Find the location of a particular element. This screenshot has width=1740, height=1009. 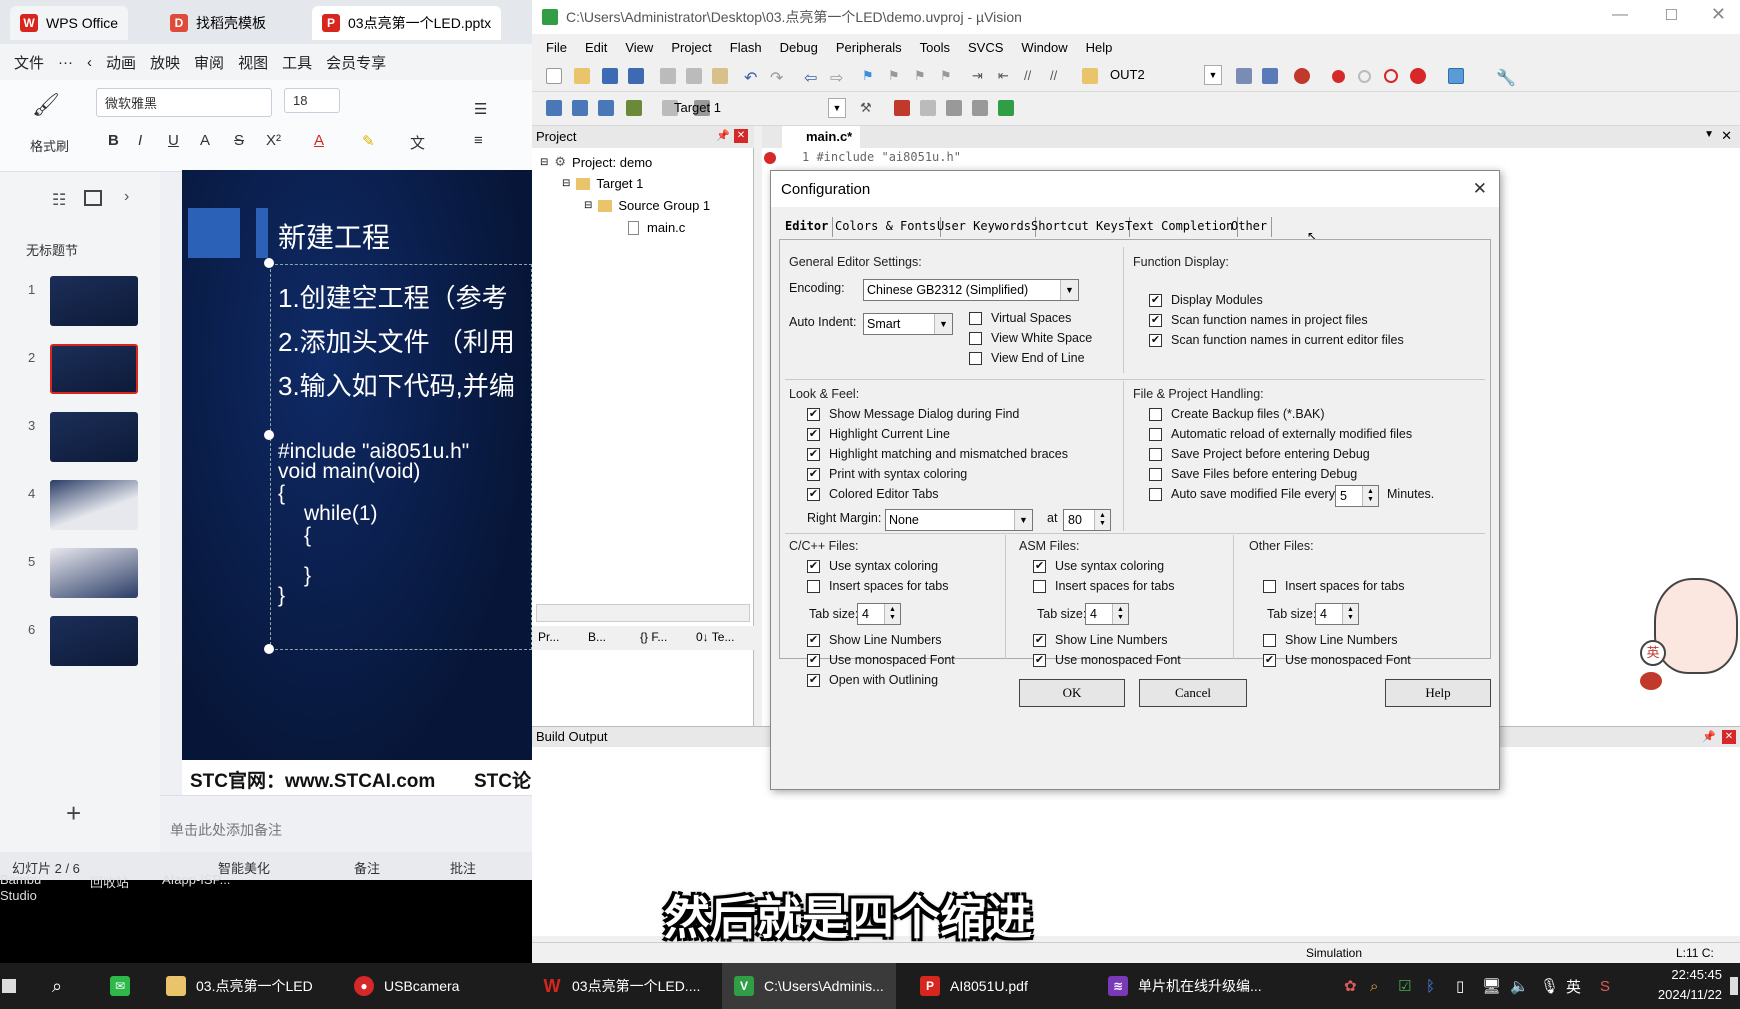

show-find-dialog-checkbox: ✔ Show Message Dialog during Find is located at coordinates (913, 414).